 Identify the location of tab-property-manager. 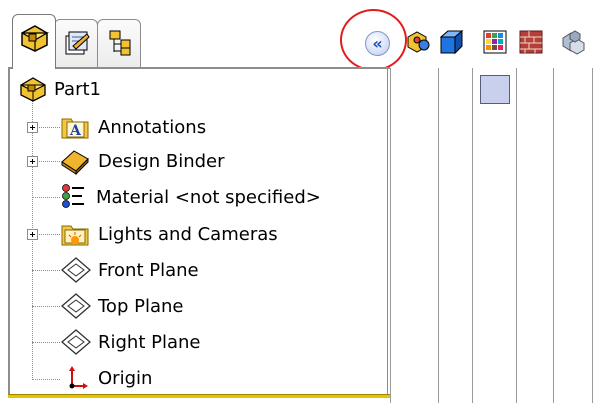
(76, 43).